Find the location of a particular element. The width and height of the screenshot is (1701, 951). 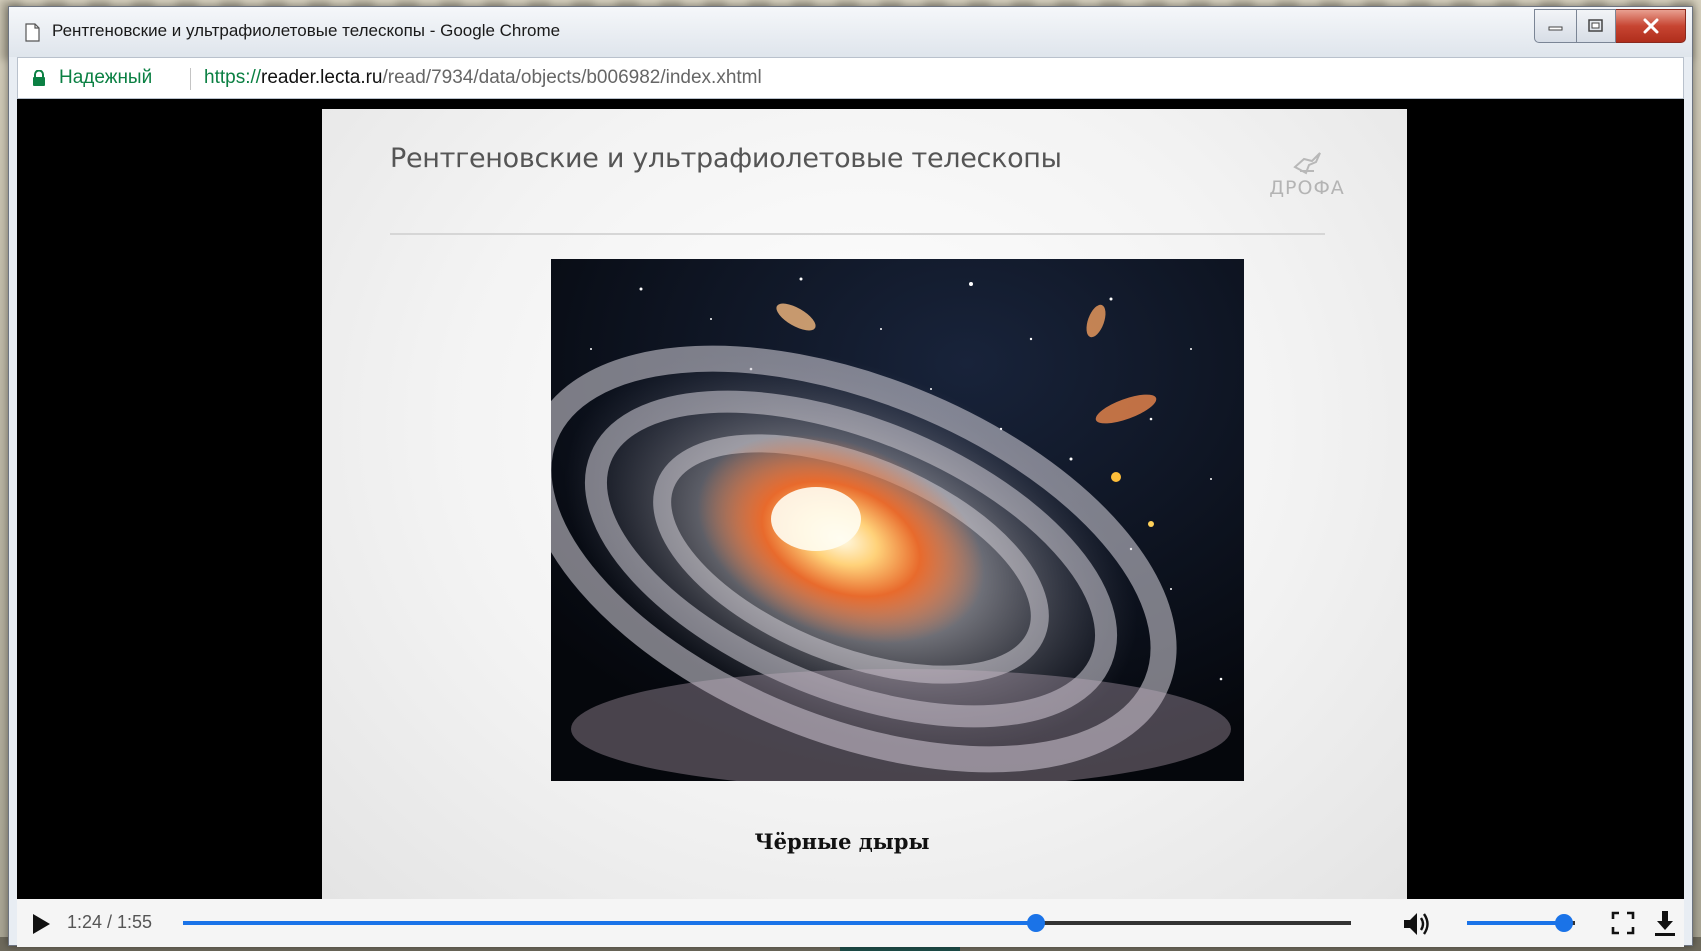

slide-caption: Чёрные дыры is located at coordinates (842, 841).